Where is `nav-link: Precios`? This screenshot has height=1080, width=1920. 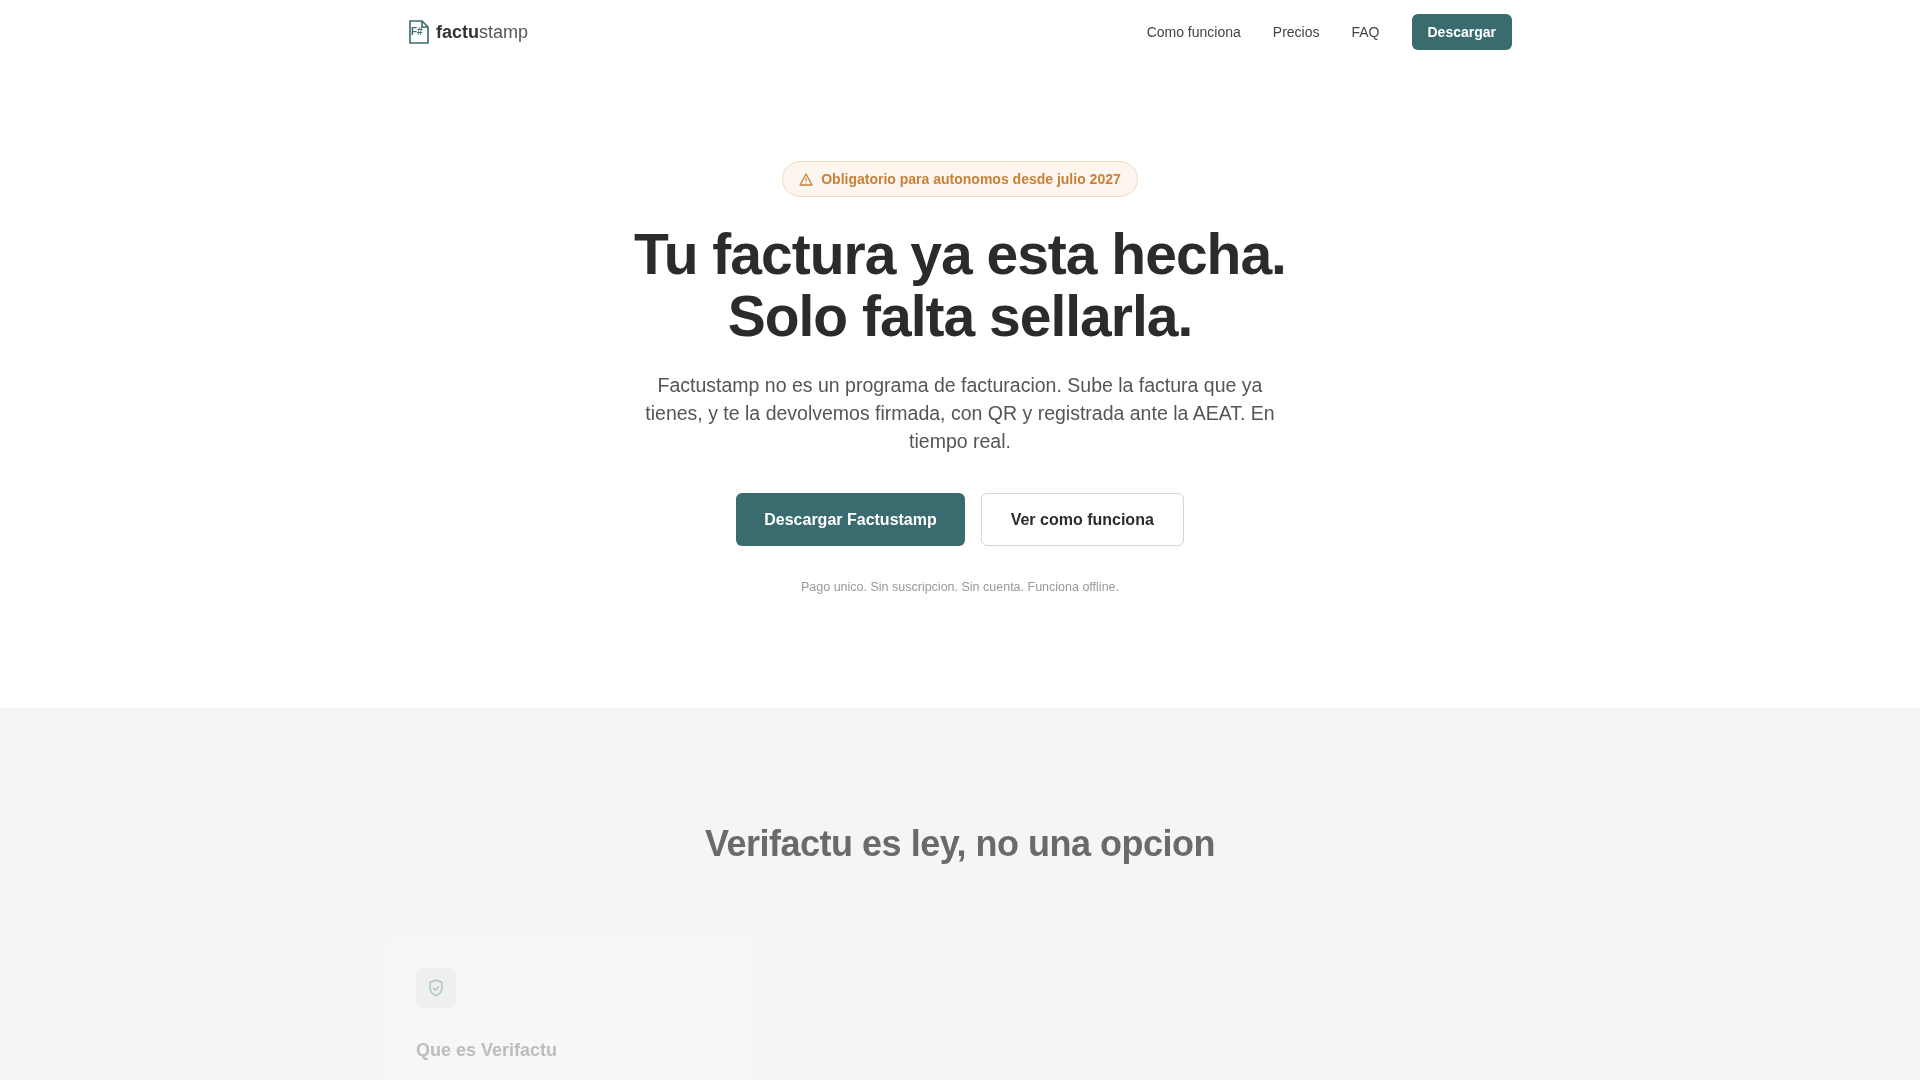 nav-link: Precios is located at coordinates (1296, 32).